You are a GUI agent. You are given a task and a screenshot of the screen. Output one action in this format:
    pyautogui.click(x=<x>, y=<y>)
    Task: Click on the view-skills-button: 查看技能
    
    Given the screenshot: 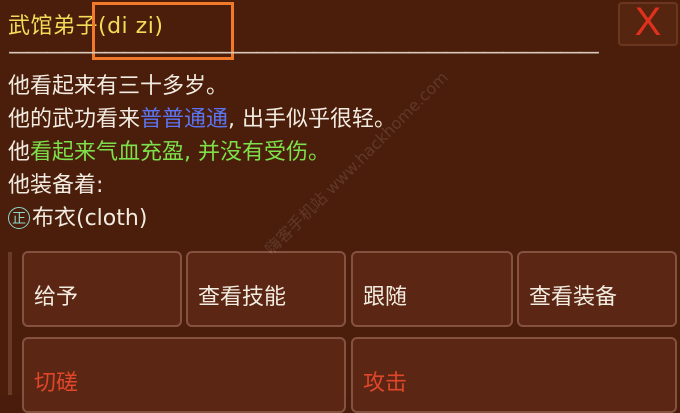 What is the action you would take?
    pyautogui.click(x=266, y=289)
    